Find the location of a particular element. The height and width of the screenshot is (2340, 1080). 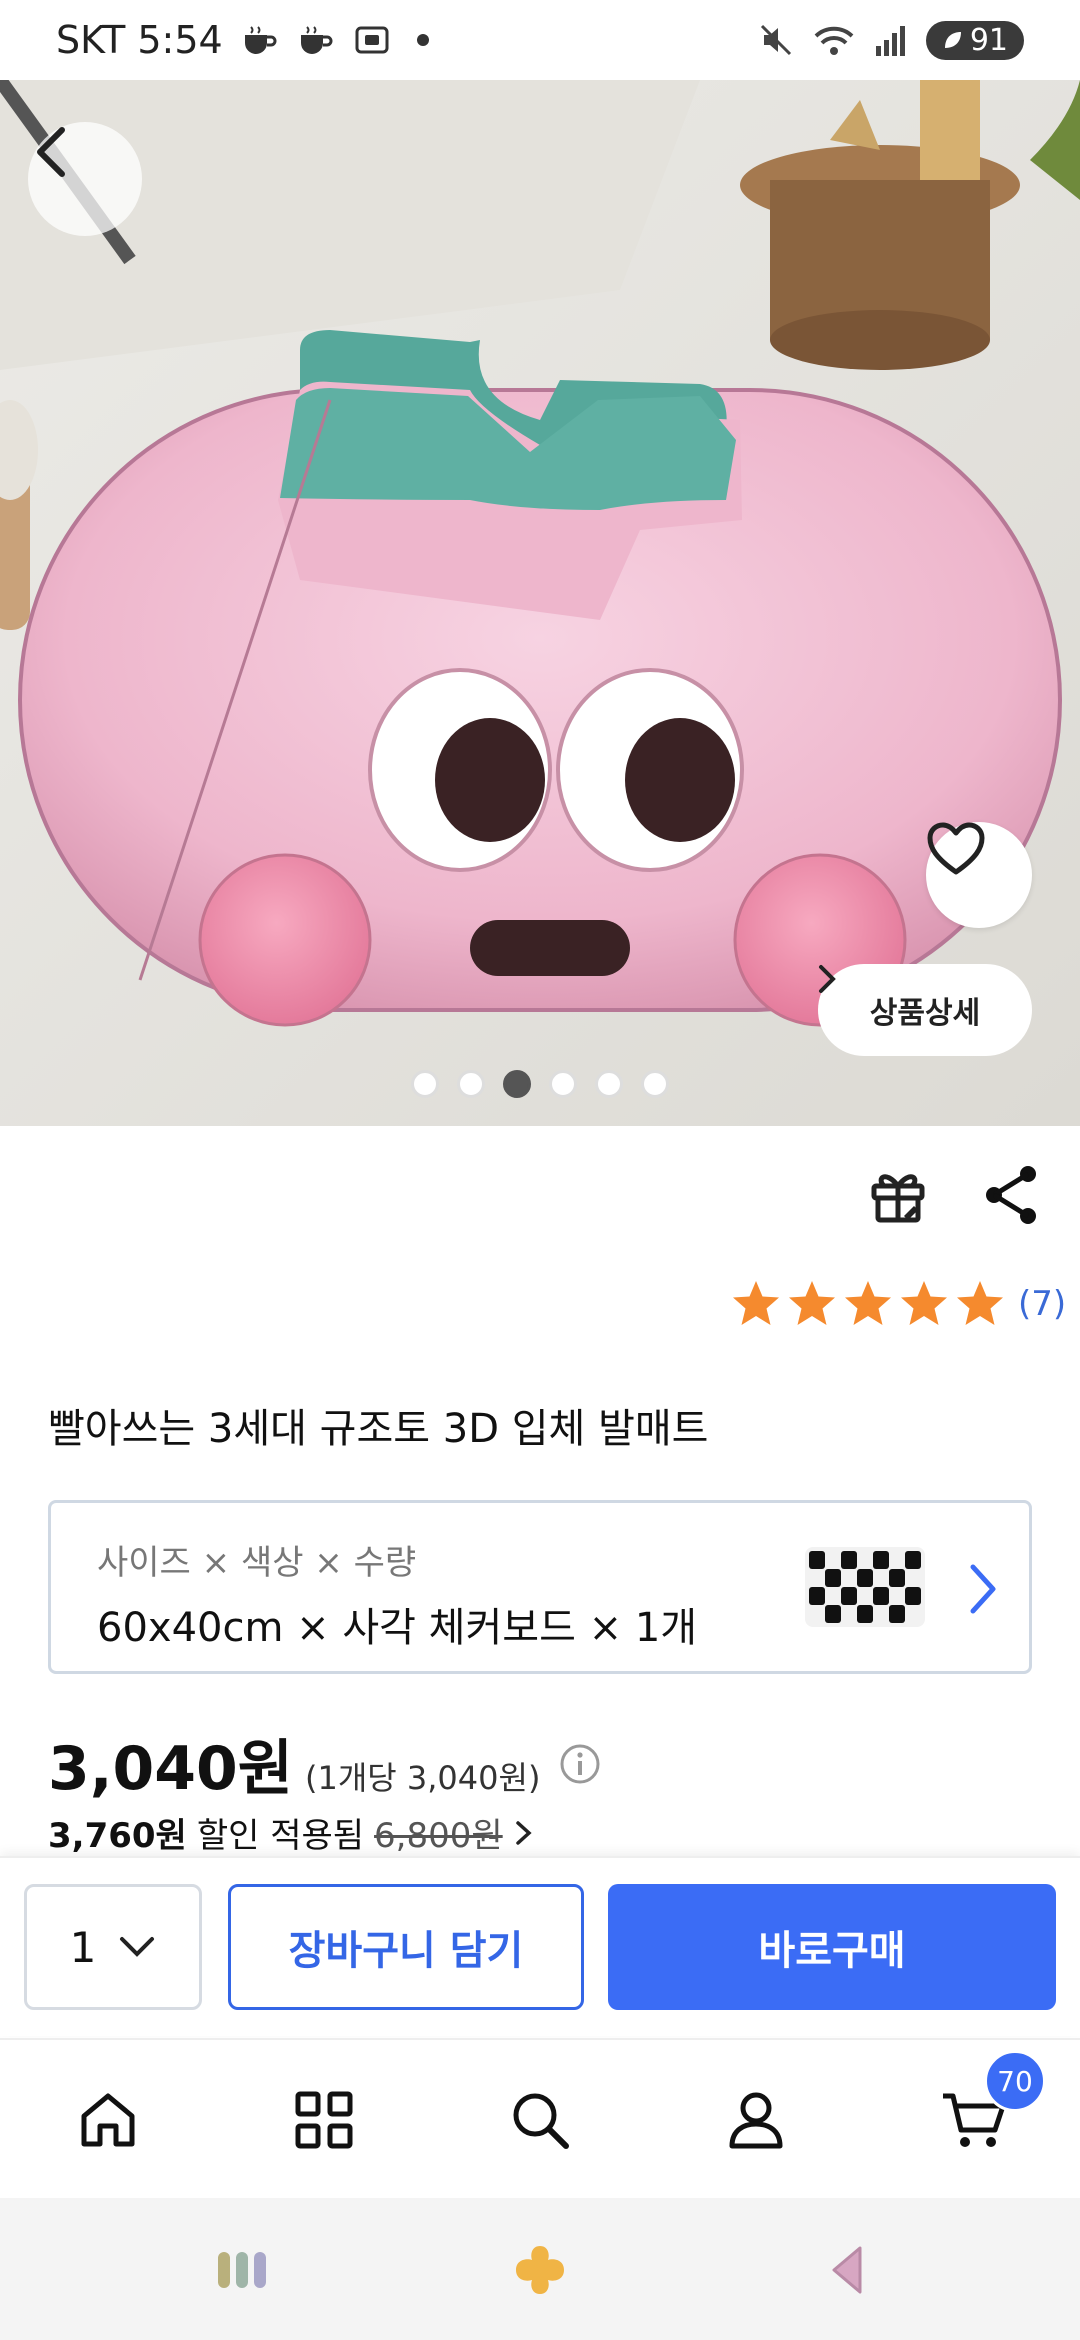

home-button-icon is located at coordinates (540, 2270).